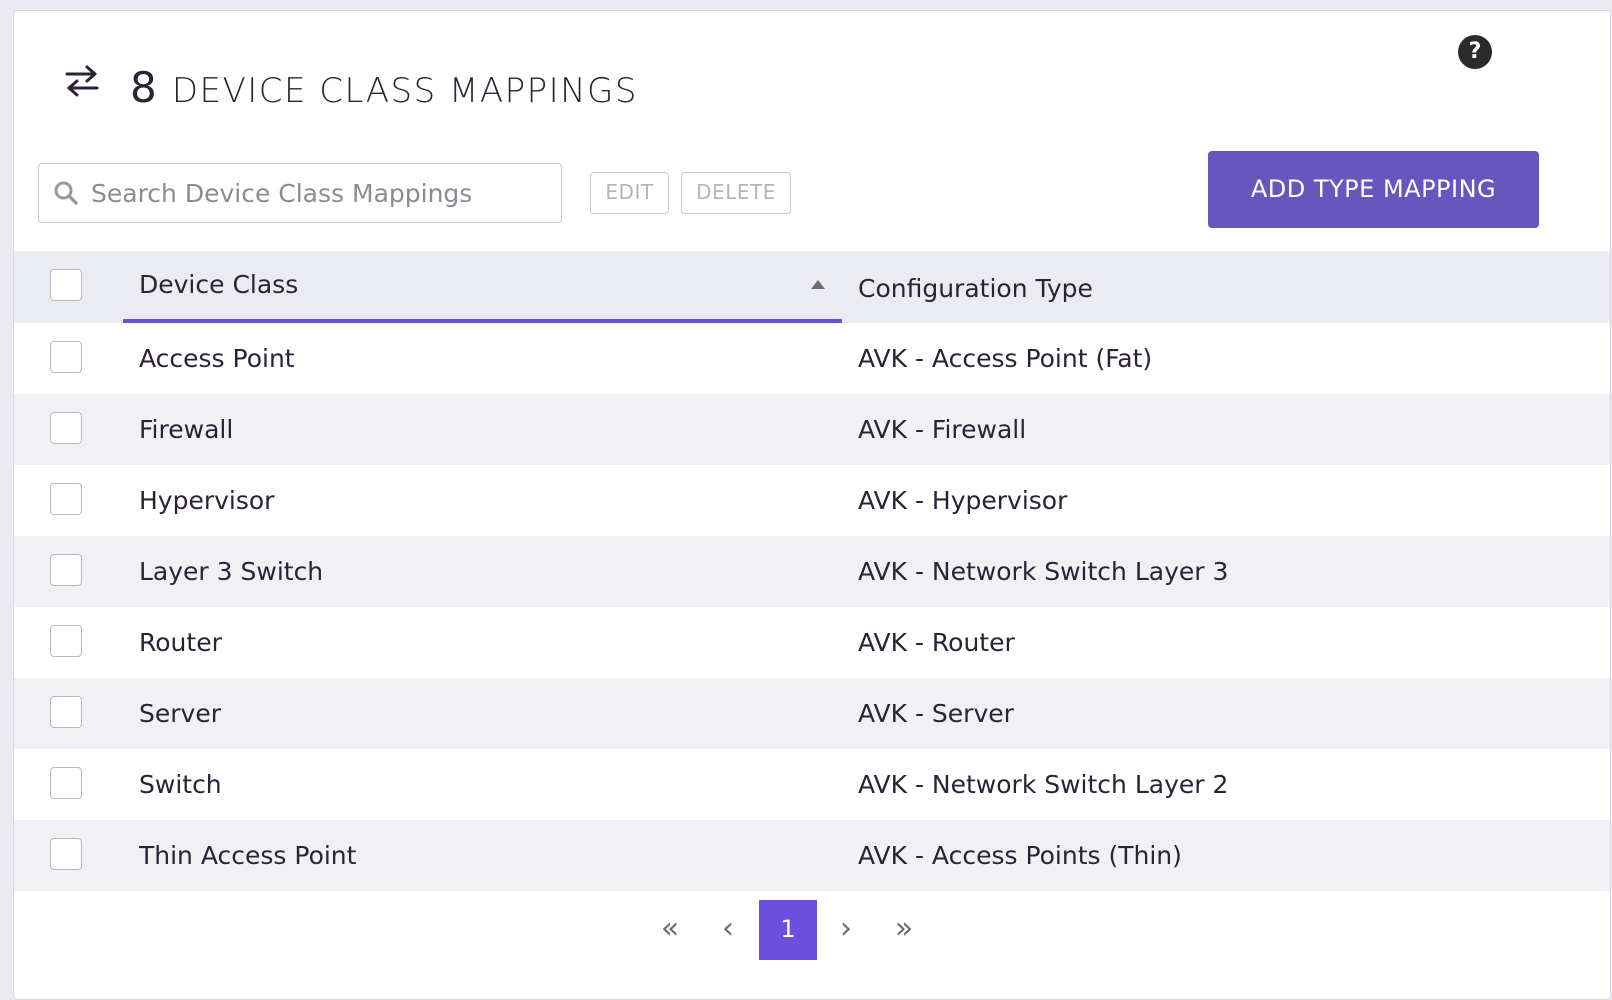  What do you see at coordinates (846, 930) in the screenshot?
I see `next-page-button: ›` at bounding box center [846, 930].